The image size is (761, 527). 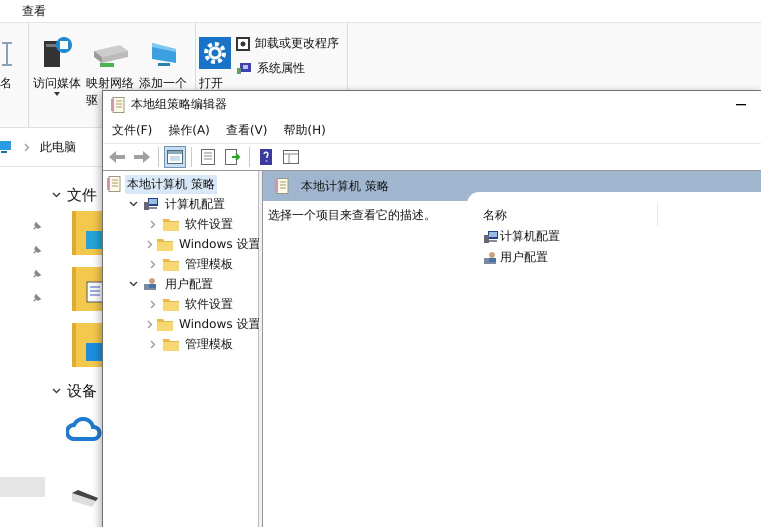 What do you see at coordinates (34, 11) in the screenshot?
I see `ribbon-tab: 查看` at bounding box center [34, 11].